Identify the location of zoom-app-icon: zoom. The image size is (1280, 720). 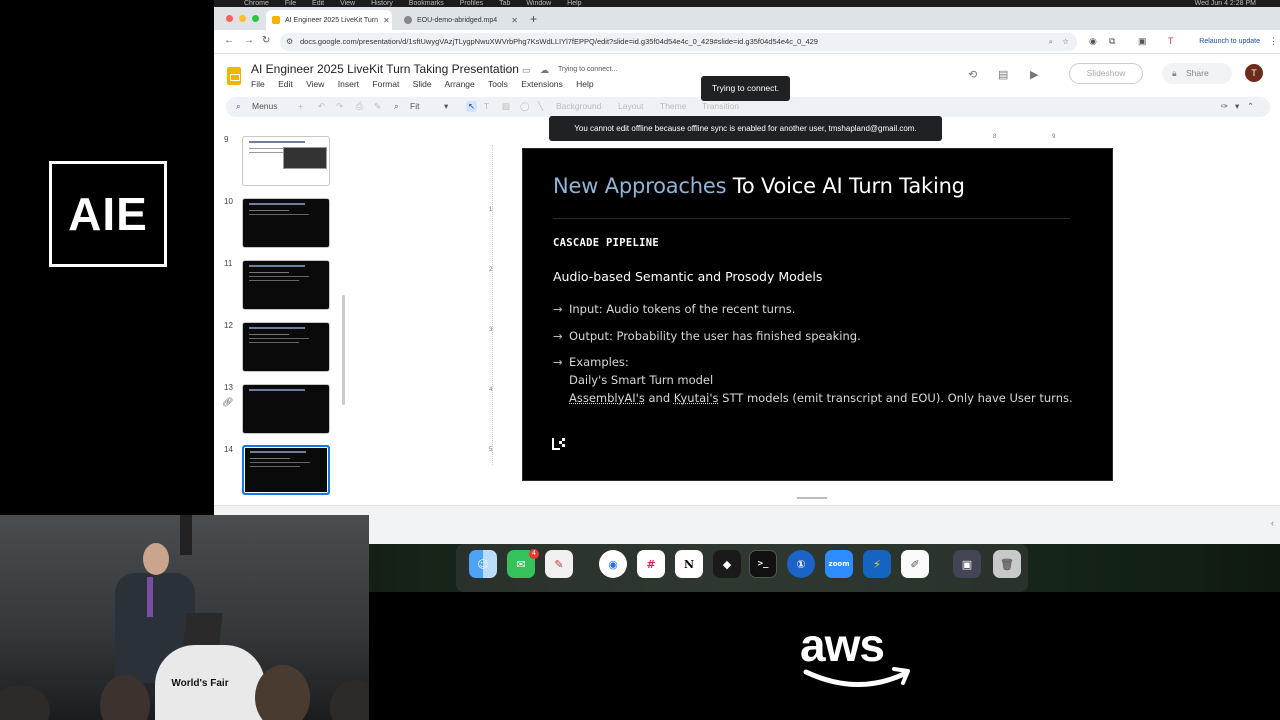
(839, 564).